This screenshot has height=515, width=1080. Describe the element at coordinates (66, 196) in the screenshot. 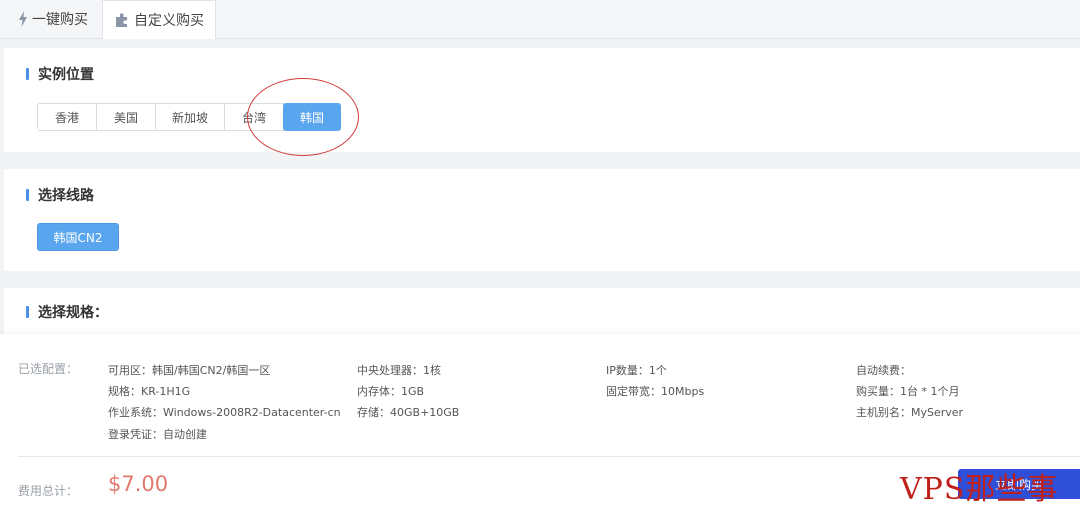

I see `section-title-text: 选择线路` at that location.